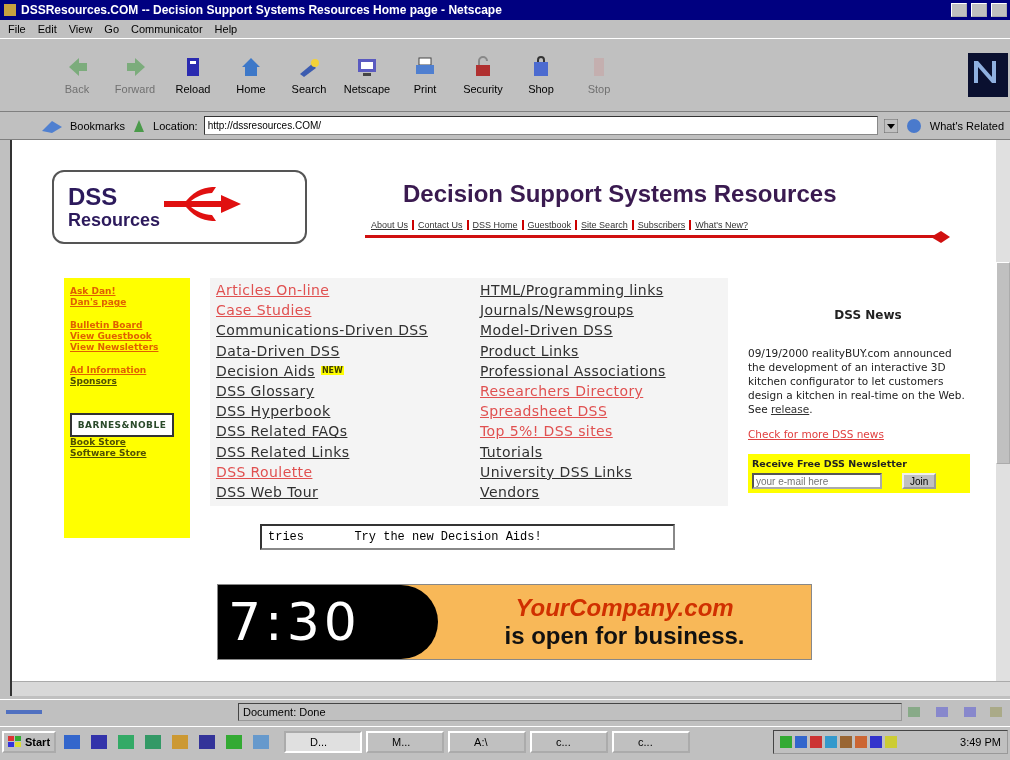 Image resolution: width=1010 pixels, height=760 pixels. Describe the element at coordinates (546, 225) in the screenshot. I see `nav-link: Guestbook` at that location.